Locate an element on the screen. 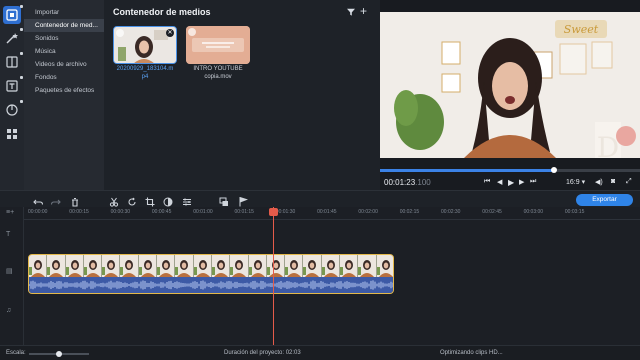 This screenshot has width=640, height=360. crop-icon is located at coordinates (150, 200).